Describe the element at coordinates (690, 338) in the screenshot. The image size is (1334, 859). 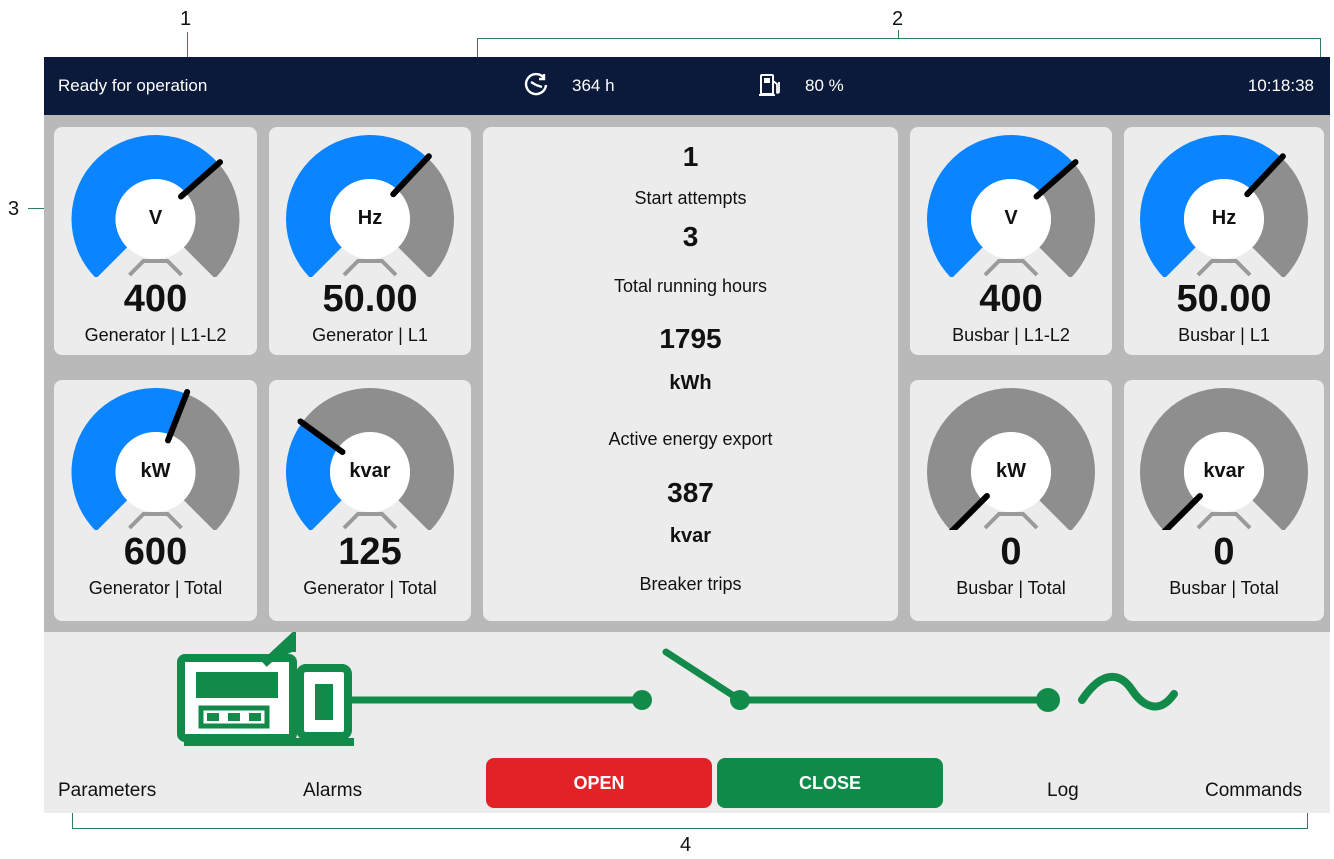
I see `energy-export-value: 1795` at that location.